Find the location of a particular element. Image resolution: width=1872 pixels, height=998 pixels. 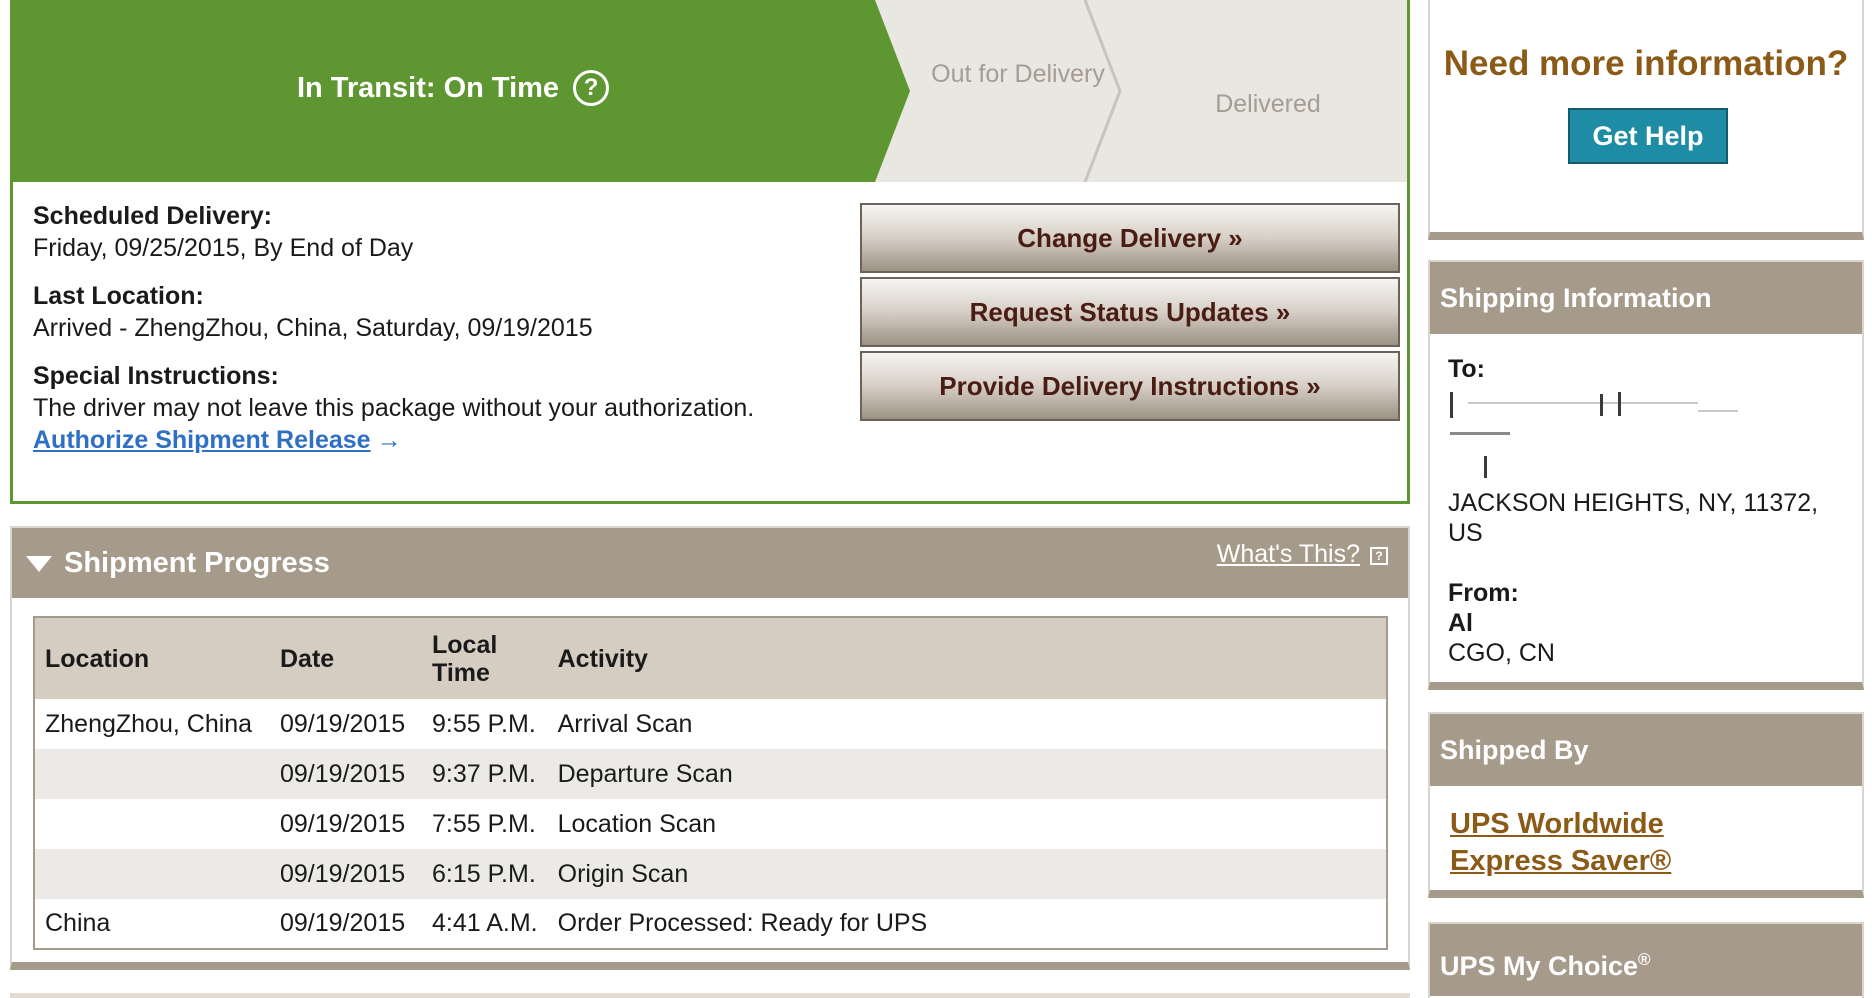

cell-time: 9:37 P.M. is located at coordinates (485, 774).